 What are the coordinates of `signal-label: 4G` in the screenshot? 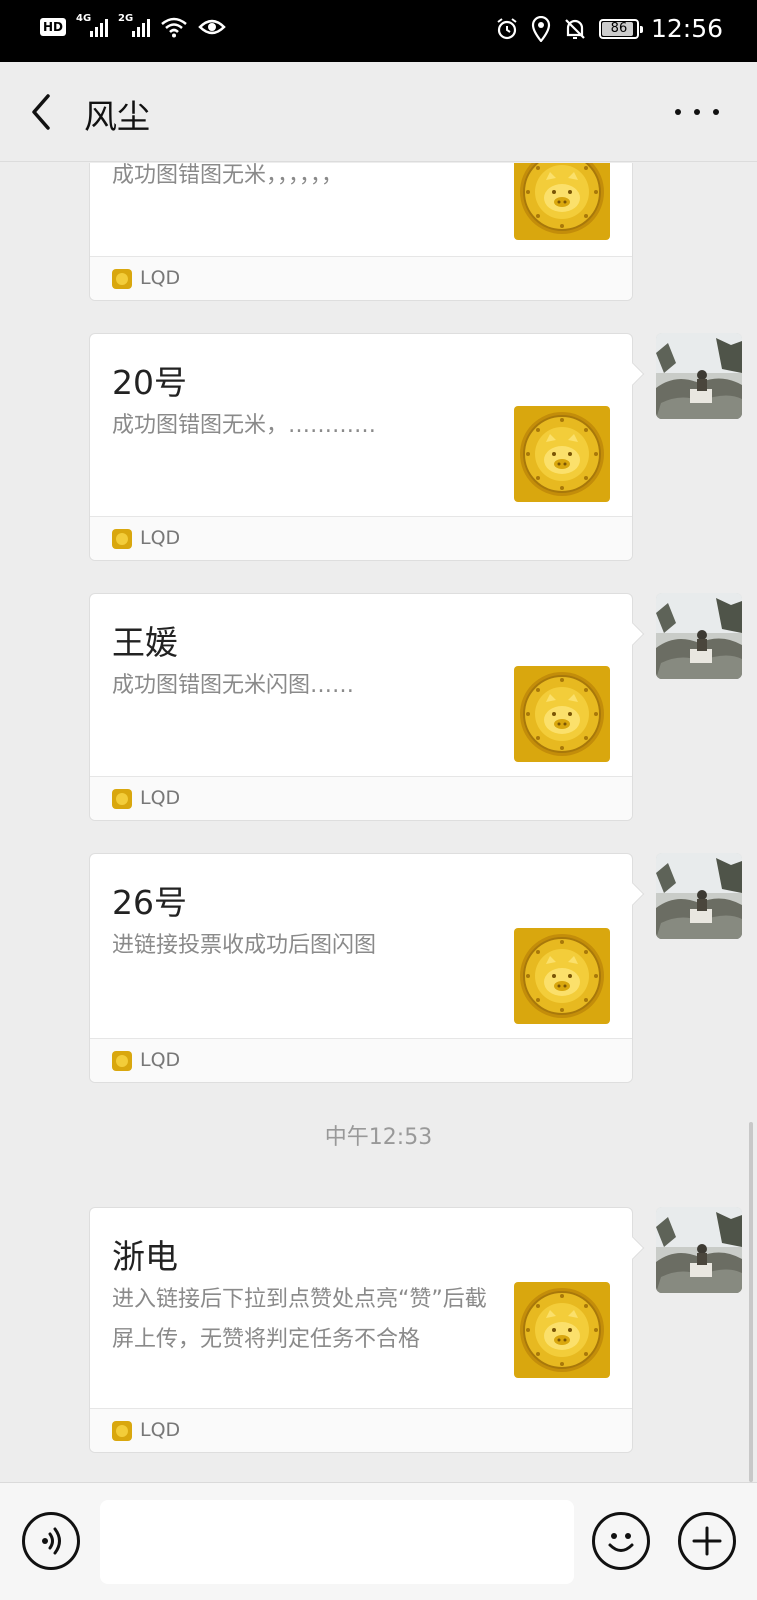 It's located at (84, 18).